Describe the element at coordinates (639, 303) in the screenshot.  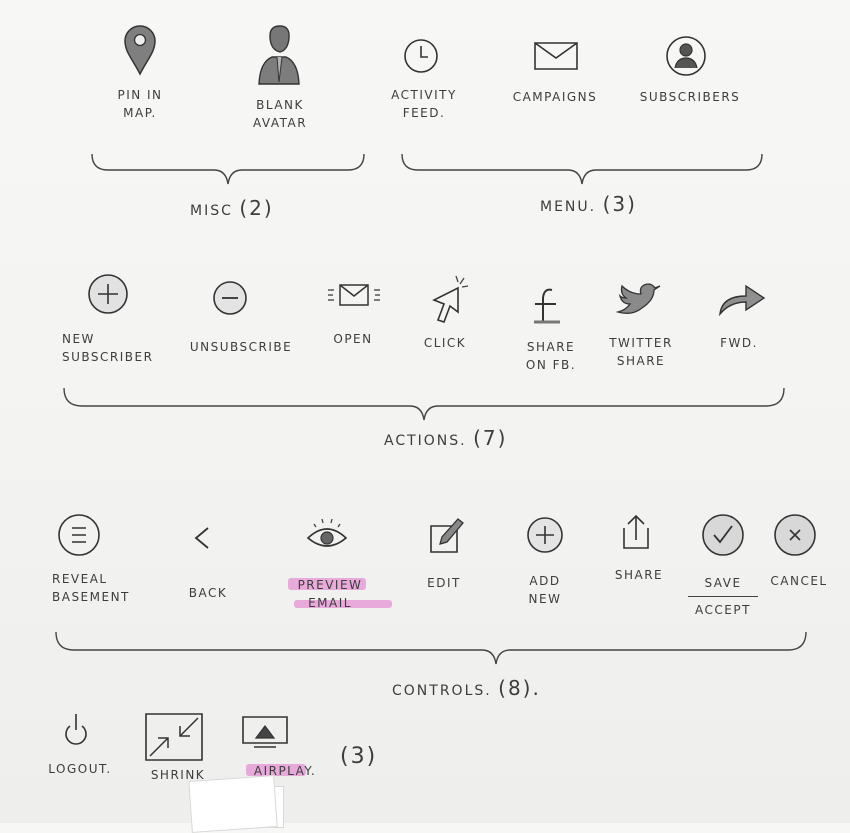
I see `twitter-bird-icon` at that location.